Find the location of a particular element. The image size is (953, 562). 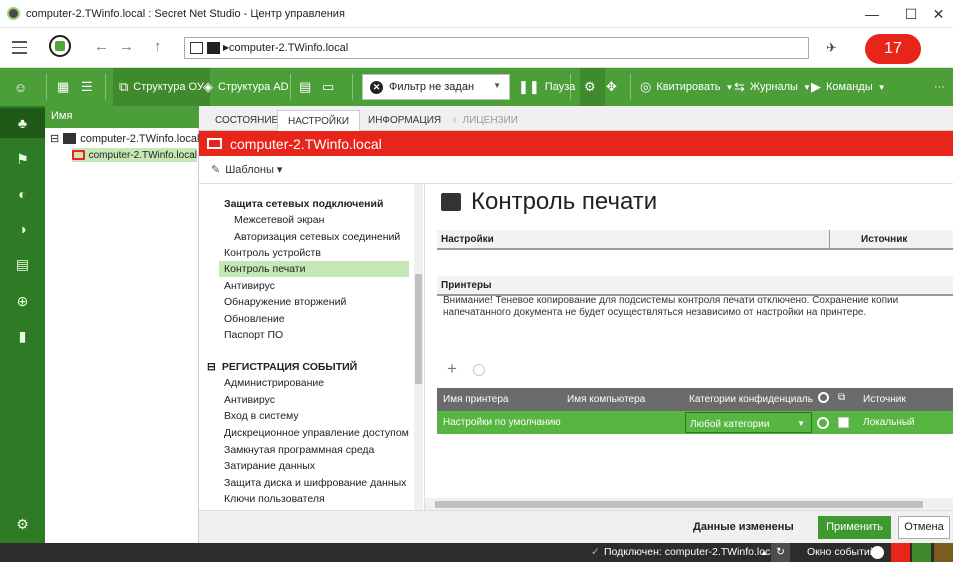

pause-button: ❚❚ Пауза is located at coordinates (546, 87).